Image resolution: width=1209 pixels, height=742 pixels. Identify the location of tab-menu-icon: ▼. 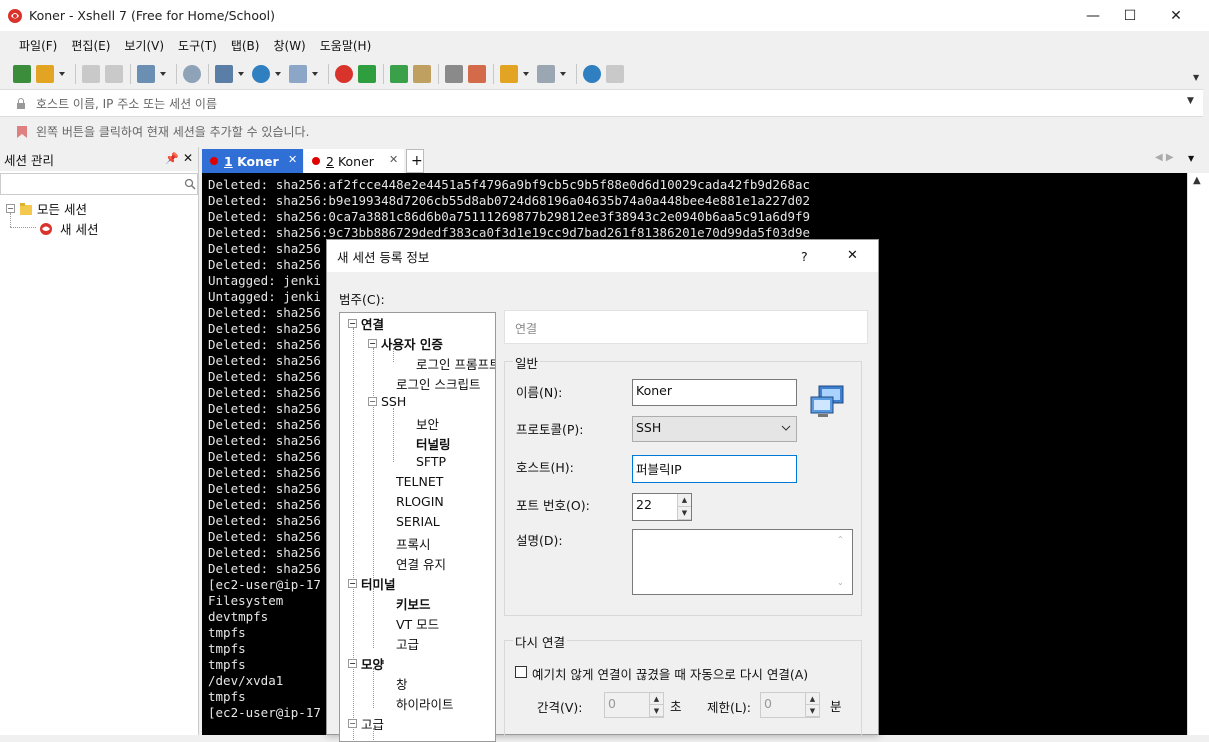
(1191, 158).